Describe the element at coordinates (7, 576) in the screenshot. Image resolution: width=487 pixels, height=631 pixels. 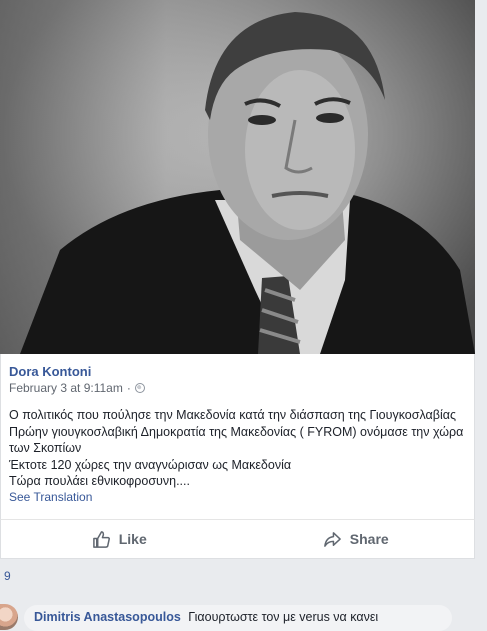
I see `reaction-count: 9` at that location.